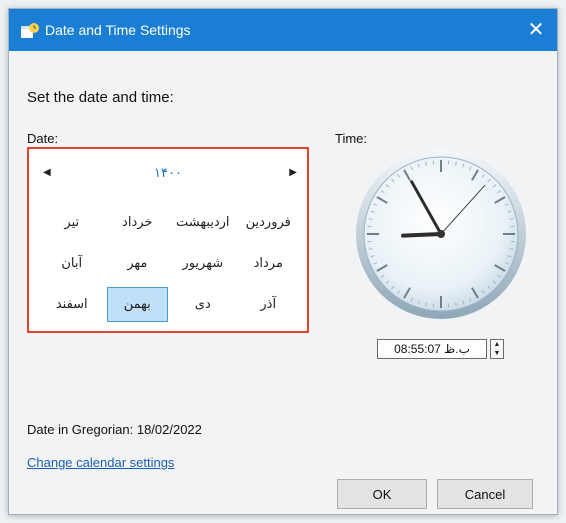  Describe the element at coordinates (485, 494) in the screenshot. I see `cancel-button: Cancel` at that location.